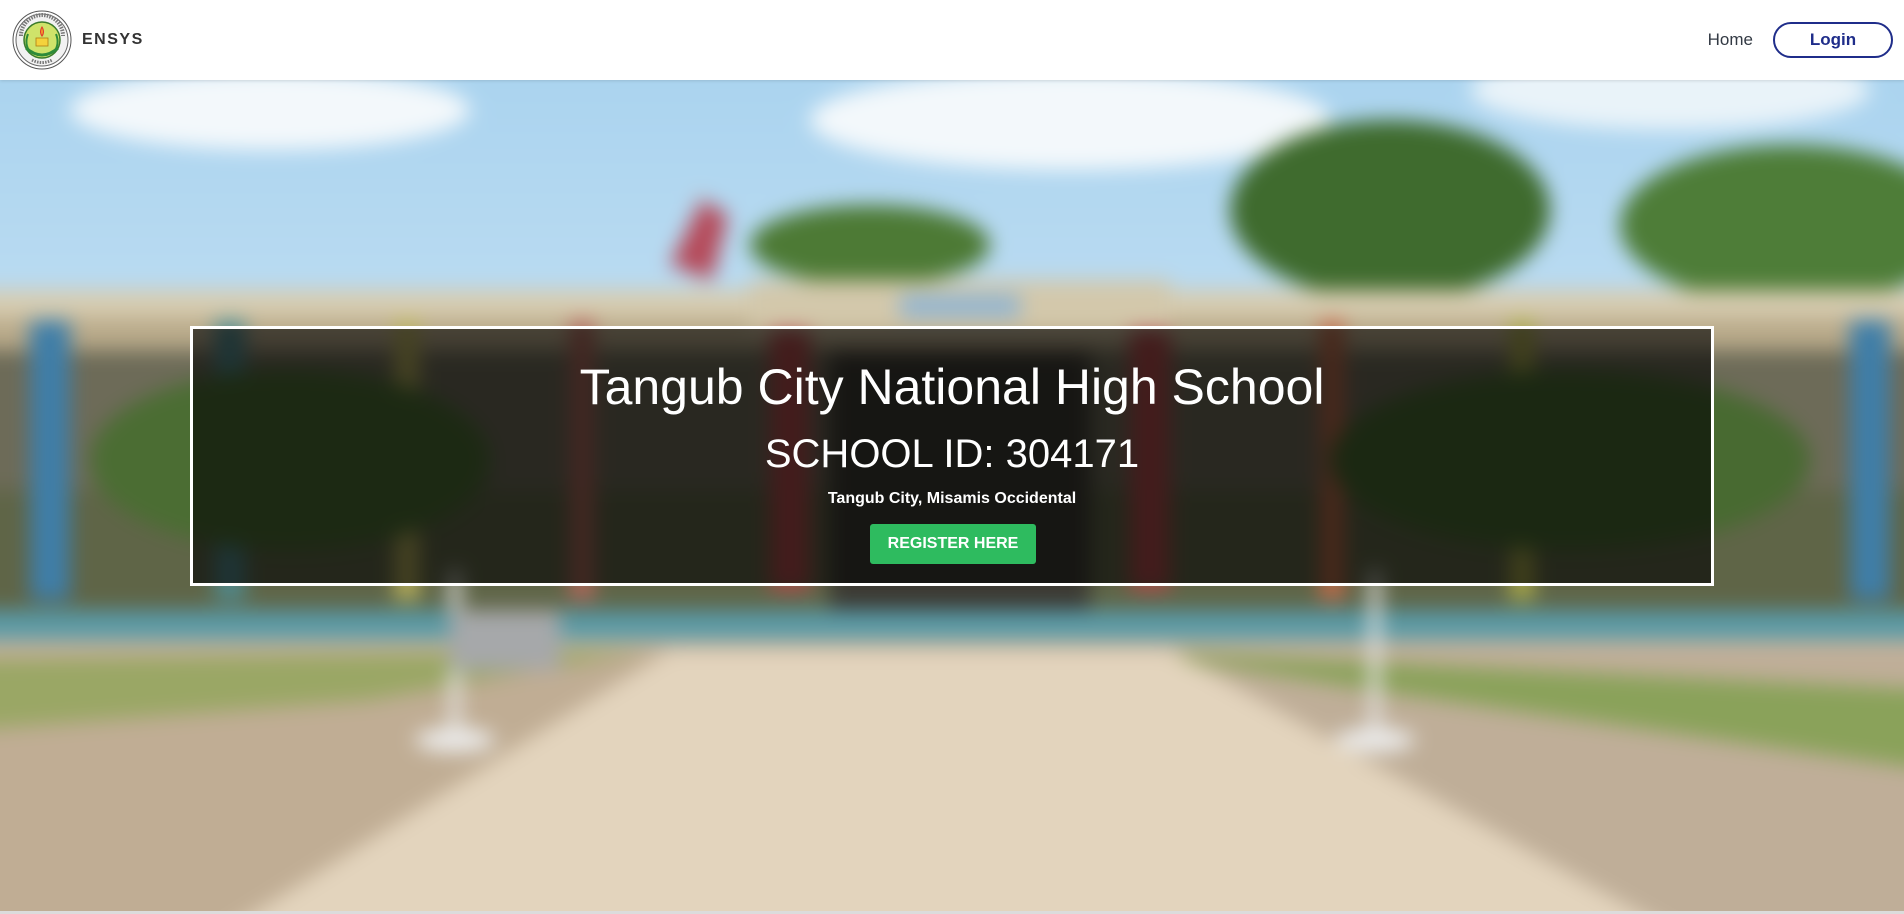 This screenshot has height=914, width=1904. What do you see at coordinates (78, 40) in the screenshot?
I see `brand-link: ENSYS` at bounding box center [78, 40].